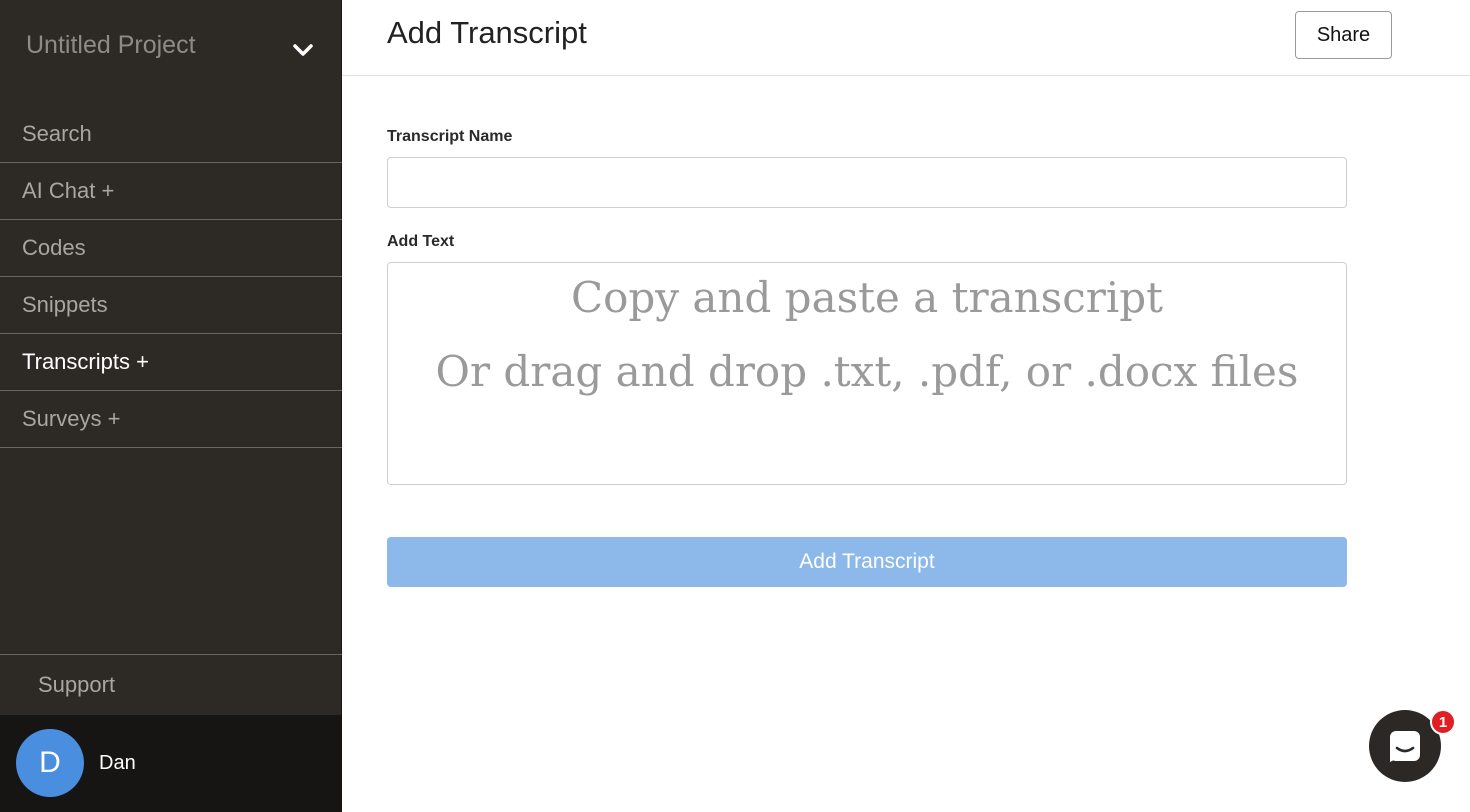 This screenshot has width=1470, height=812. What do you see at coordinates (867, 562) in the screenshot?
I see `add-transcript-button: Add Transcript` at bounding box center [867, 562].